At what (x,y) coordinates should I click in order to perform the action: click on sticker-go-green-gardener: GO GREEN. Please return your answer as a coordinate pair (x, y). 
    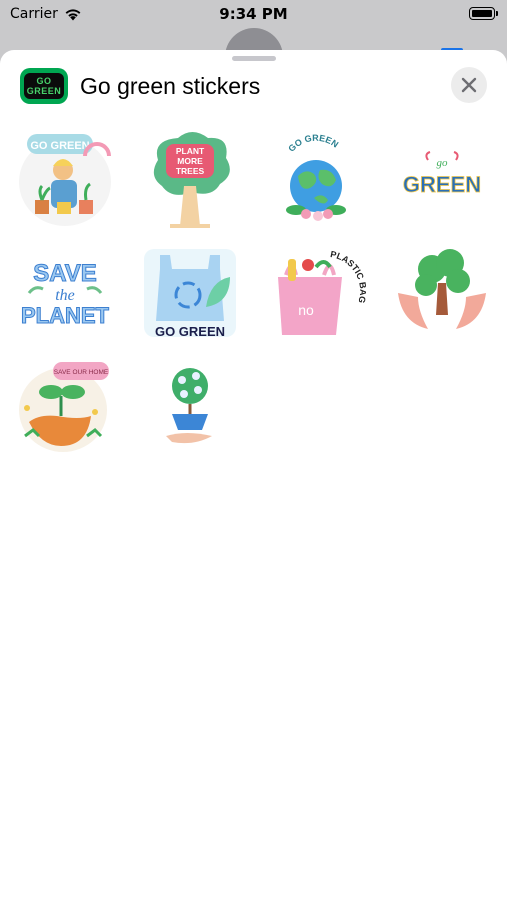
    Looking at the image, I should click on (65, 180).